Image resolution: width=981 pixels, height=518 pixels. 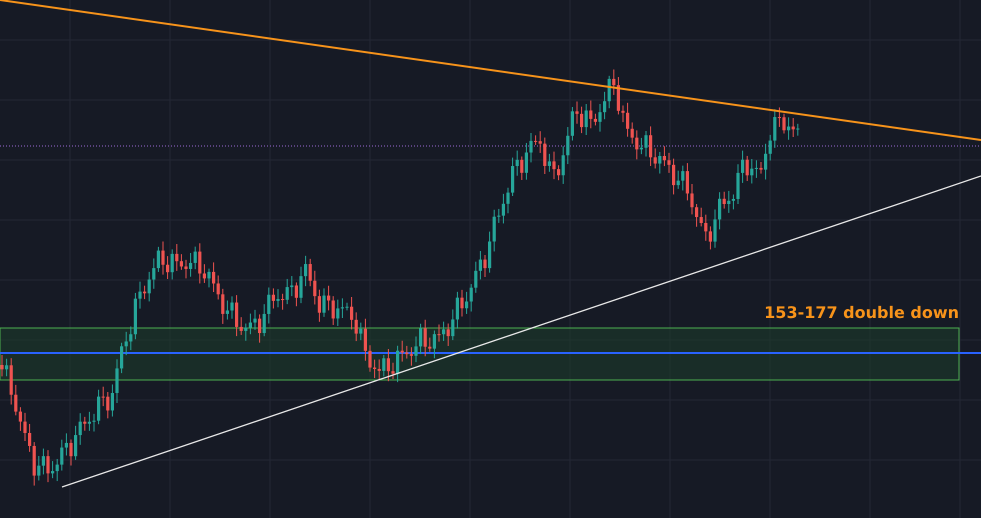 What do you see at coordinates (861, 313) in the screenshot?
I see `chart-annotation: 153-177 double down` at bounding box center [861, 313].